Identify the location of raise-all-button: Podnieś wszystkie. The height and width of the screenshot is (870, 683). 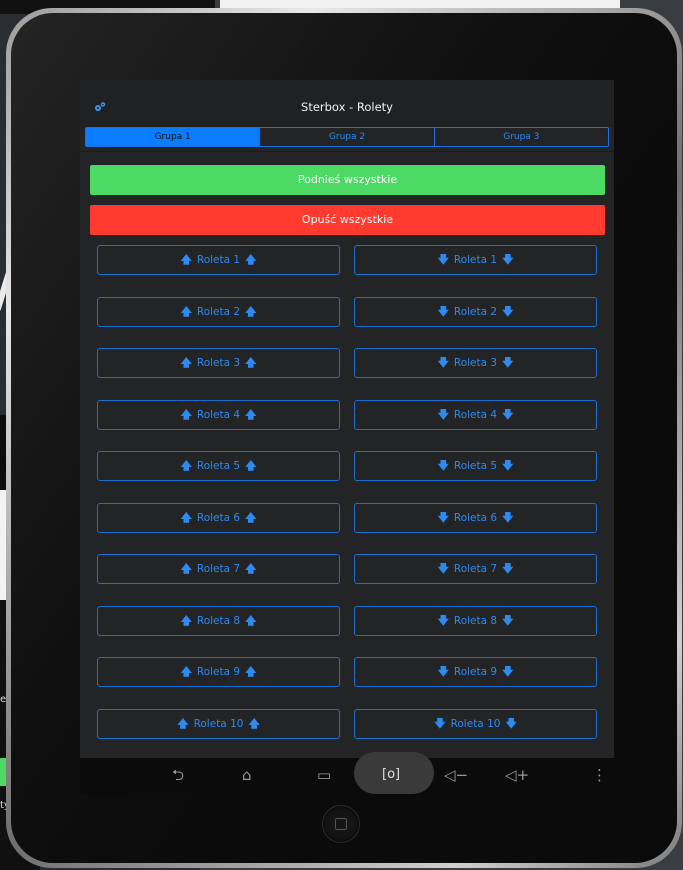
(347, 180).